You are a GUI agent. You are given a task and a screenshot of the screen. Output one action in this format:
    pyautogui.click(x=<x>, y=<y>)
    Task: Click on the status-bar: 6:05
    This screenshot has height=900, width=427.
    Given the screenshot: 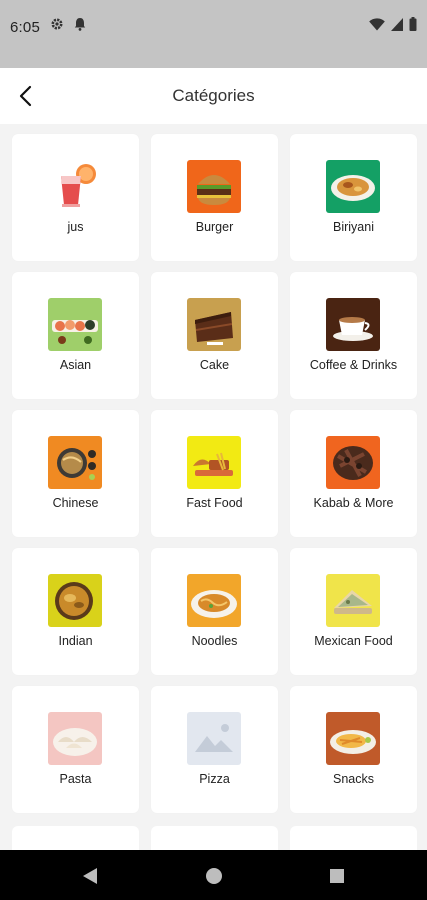 What is the action you would take?
    pyautogui.click(x=213, y=34)
    